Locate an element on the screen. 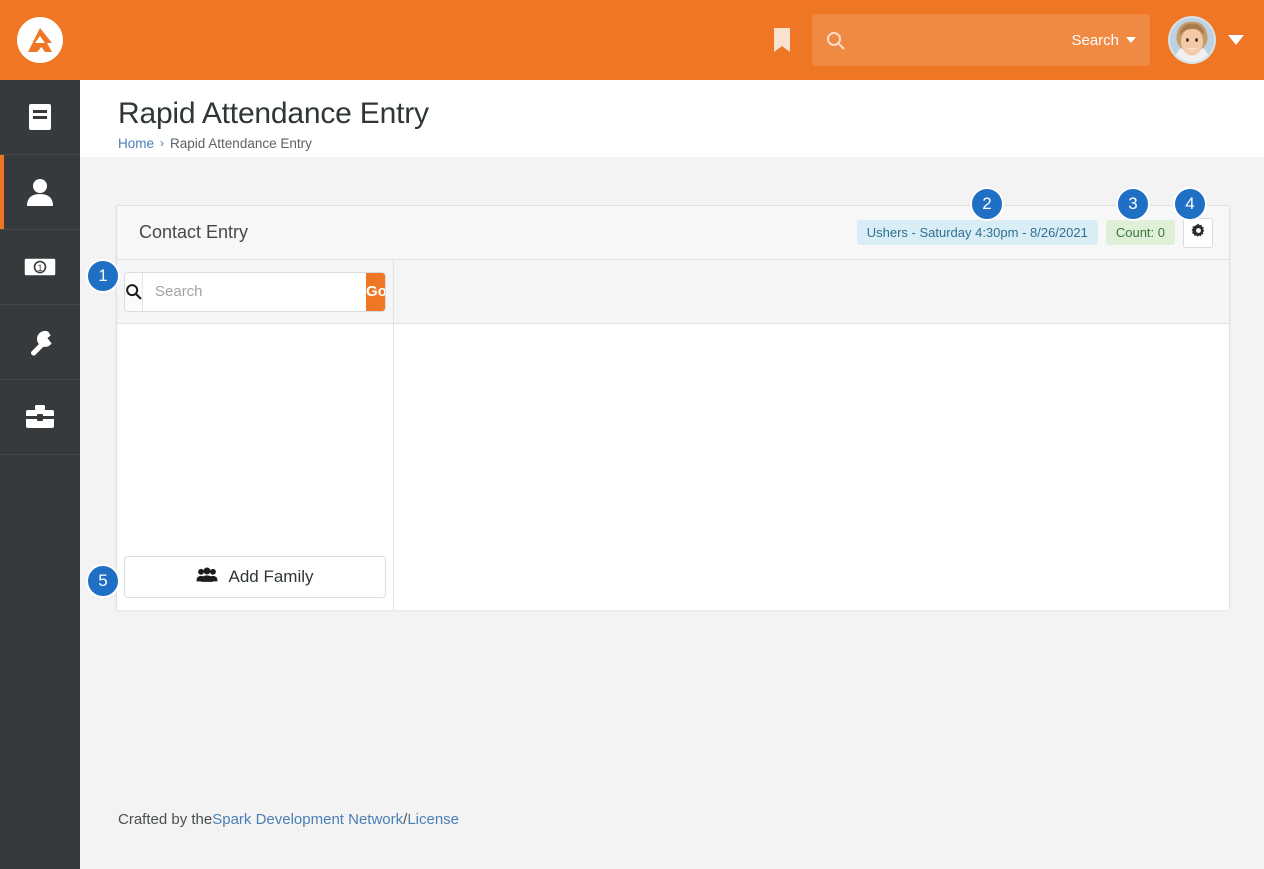 This screenshot has height=869, width=1264. users-icon is located at coordinates (207, 577).